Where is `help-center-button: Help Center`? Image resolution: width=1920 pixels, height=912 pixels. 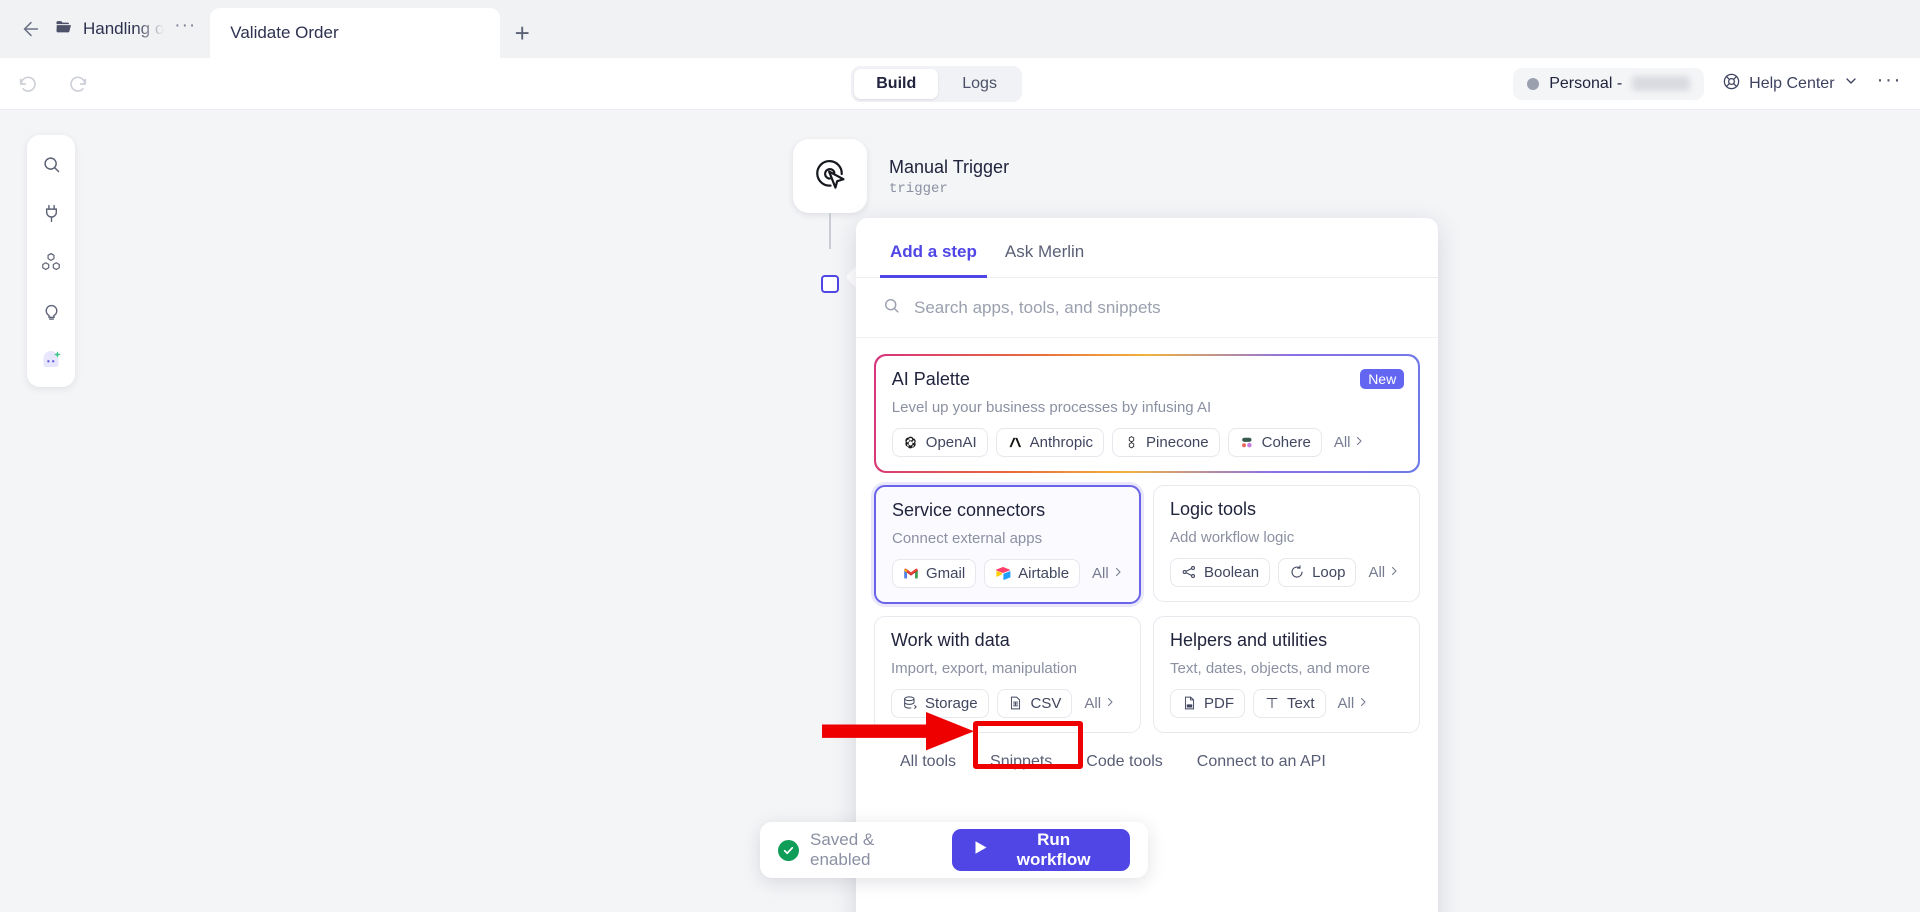 help-center-button: Help Center is located at coordinates (1790, 84).